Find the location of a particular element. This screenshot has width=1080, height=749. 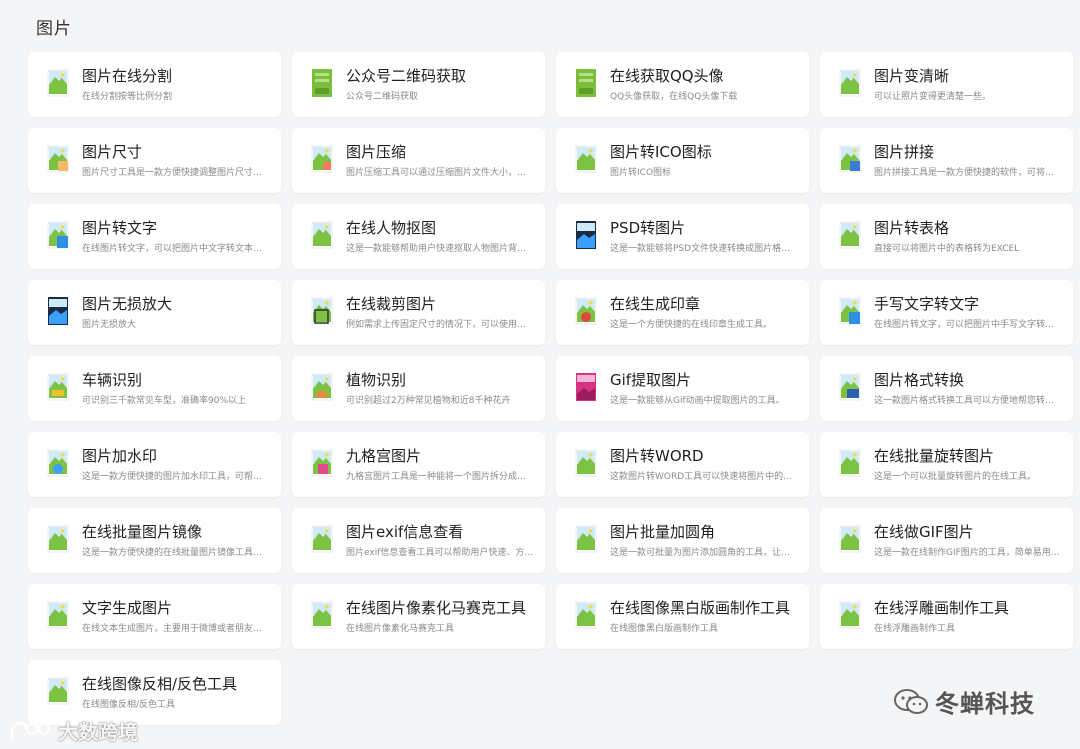

tool-card: 图片转ICO图标 图片转ICO图标 is located at coordinates (682, 160).